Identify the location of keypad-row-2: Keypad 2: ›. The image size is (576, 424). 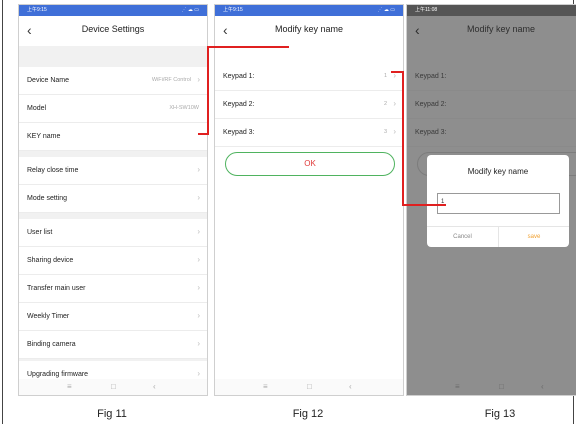
(491, 105).